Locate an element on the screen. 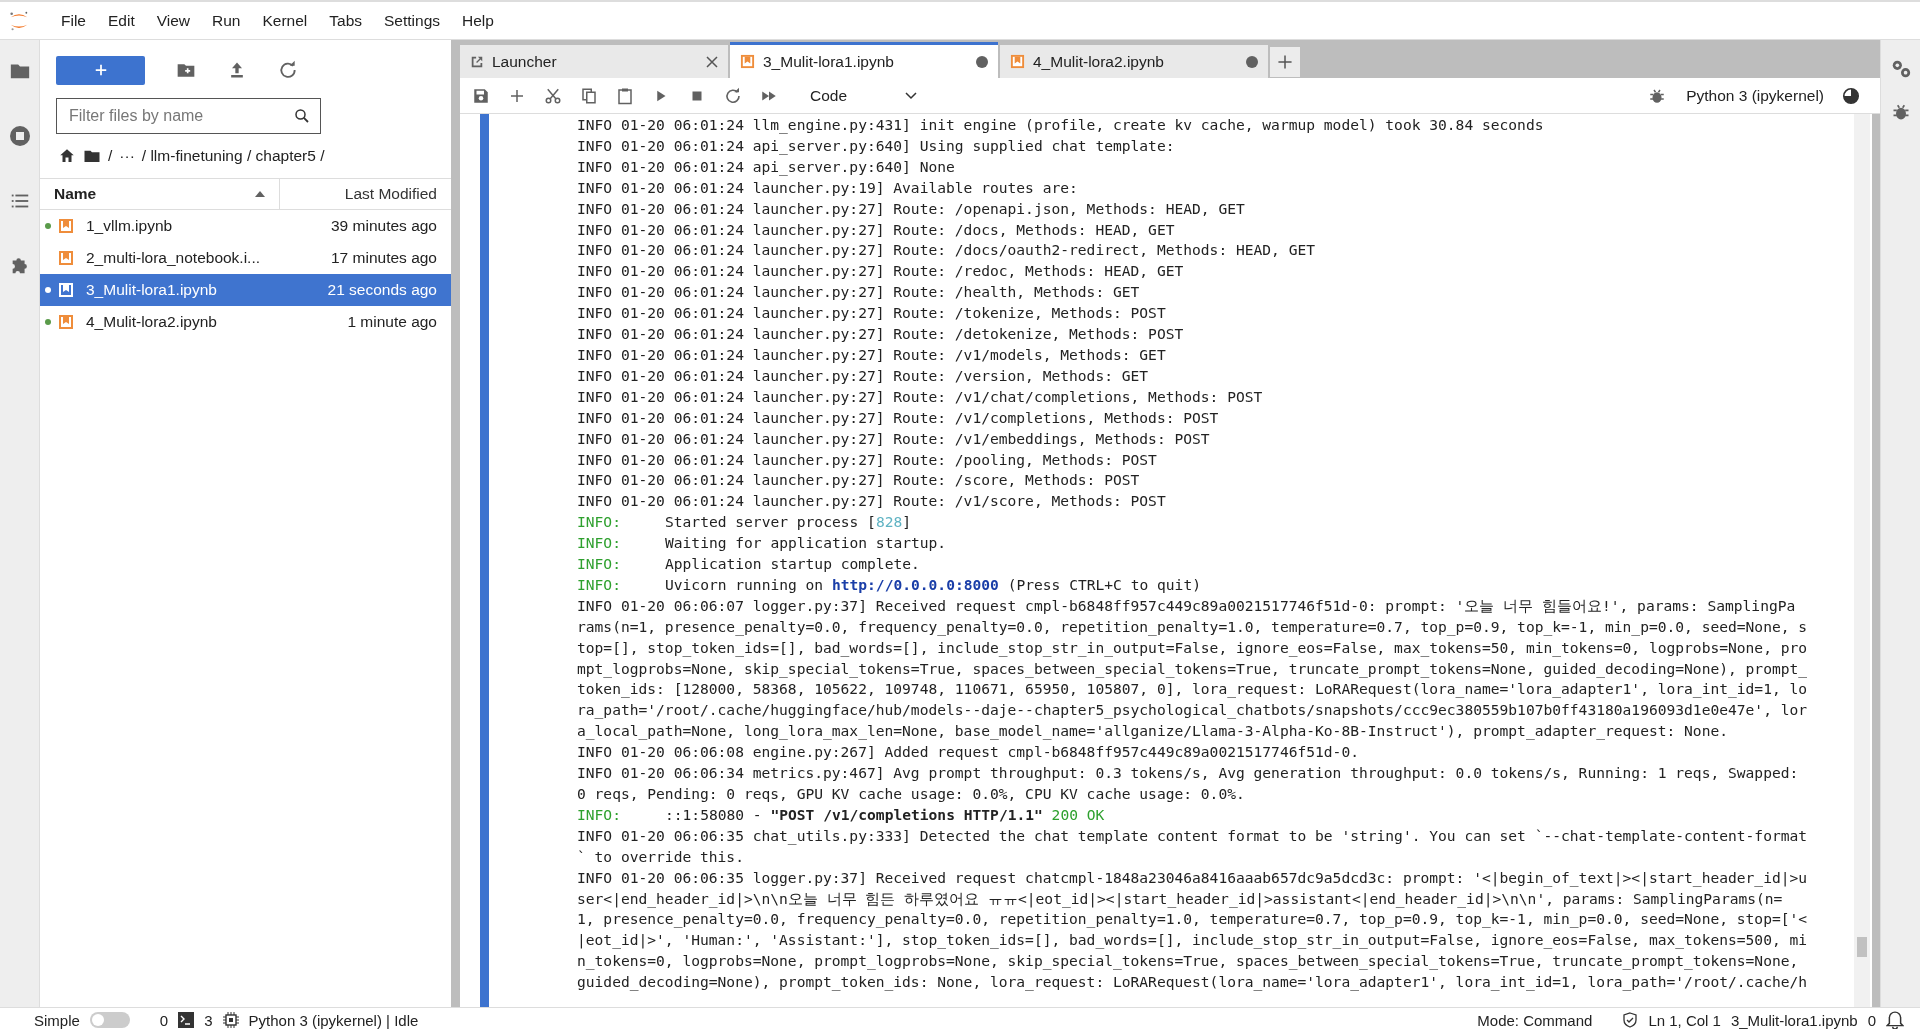 The width and height of the screenshot is (1920, 1032). log-line: INFO: Uvicorn running on http://0.0.0.0:8000 (Press CTRL+C to quit) is located at coordinates (889, 584).